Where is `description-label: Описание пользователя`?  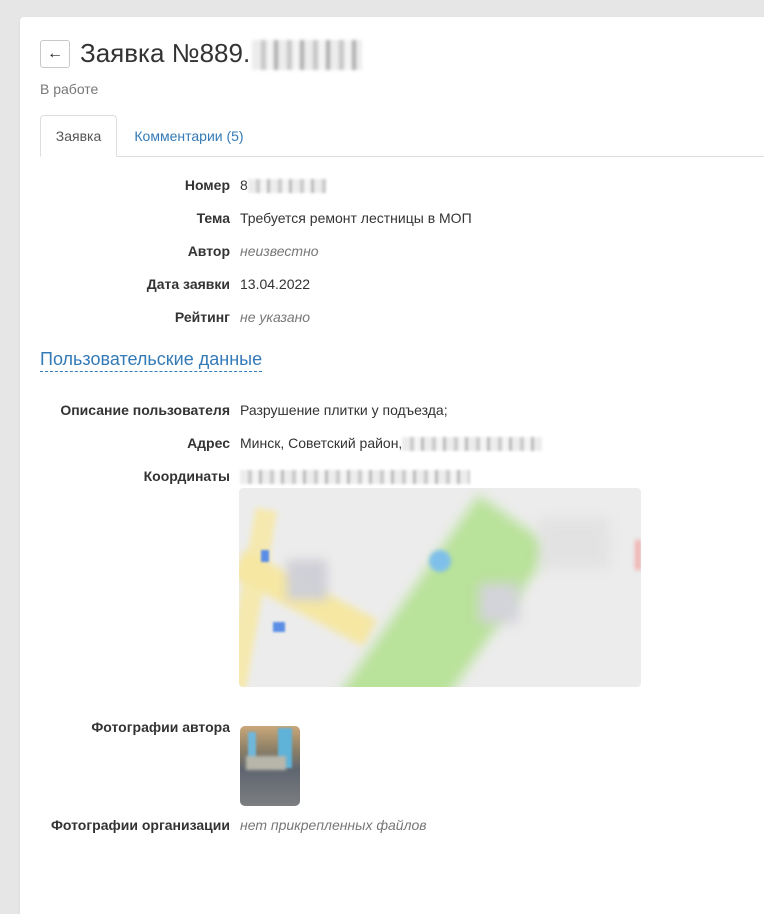
description-label: Описание пользователя is located at coordinates (145, 410).